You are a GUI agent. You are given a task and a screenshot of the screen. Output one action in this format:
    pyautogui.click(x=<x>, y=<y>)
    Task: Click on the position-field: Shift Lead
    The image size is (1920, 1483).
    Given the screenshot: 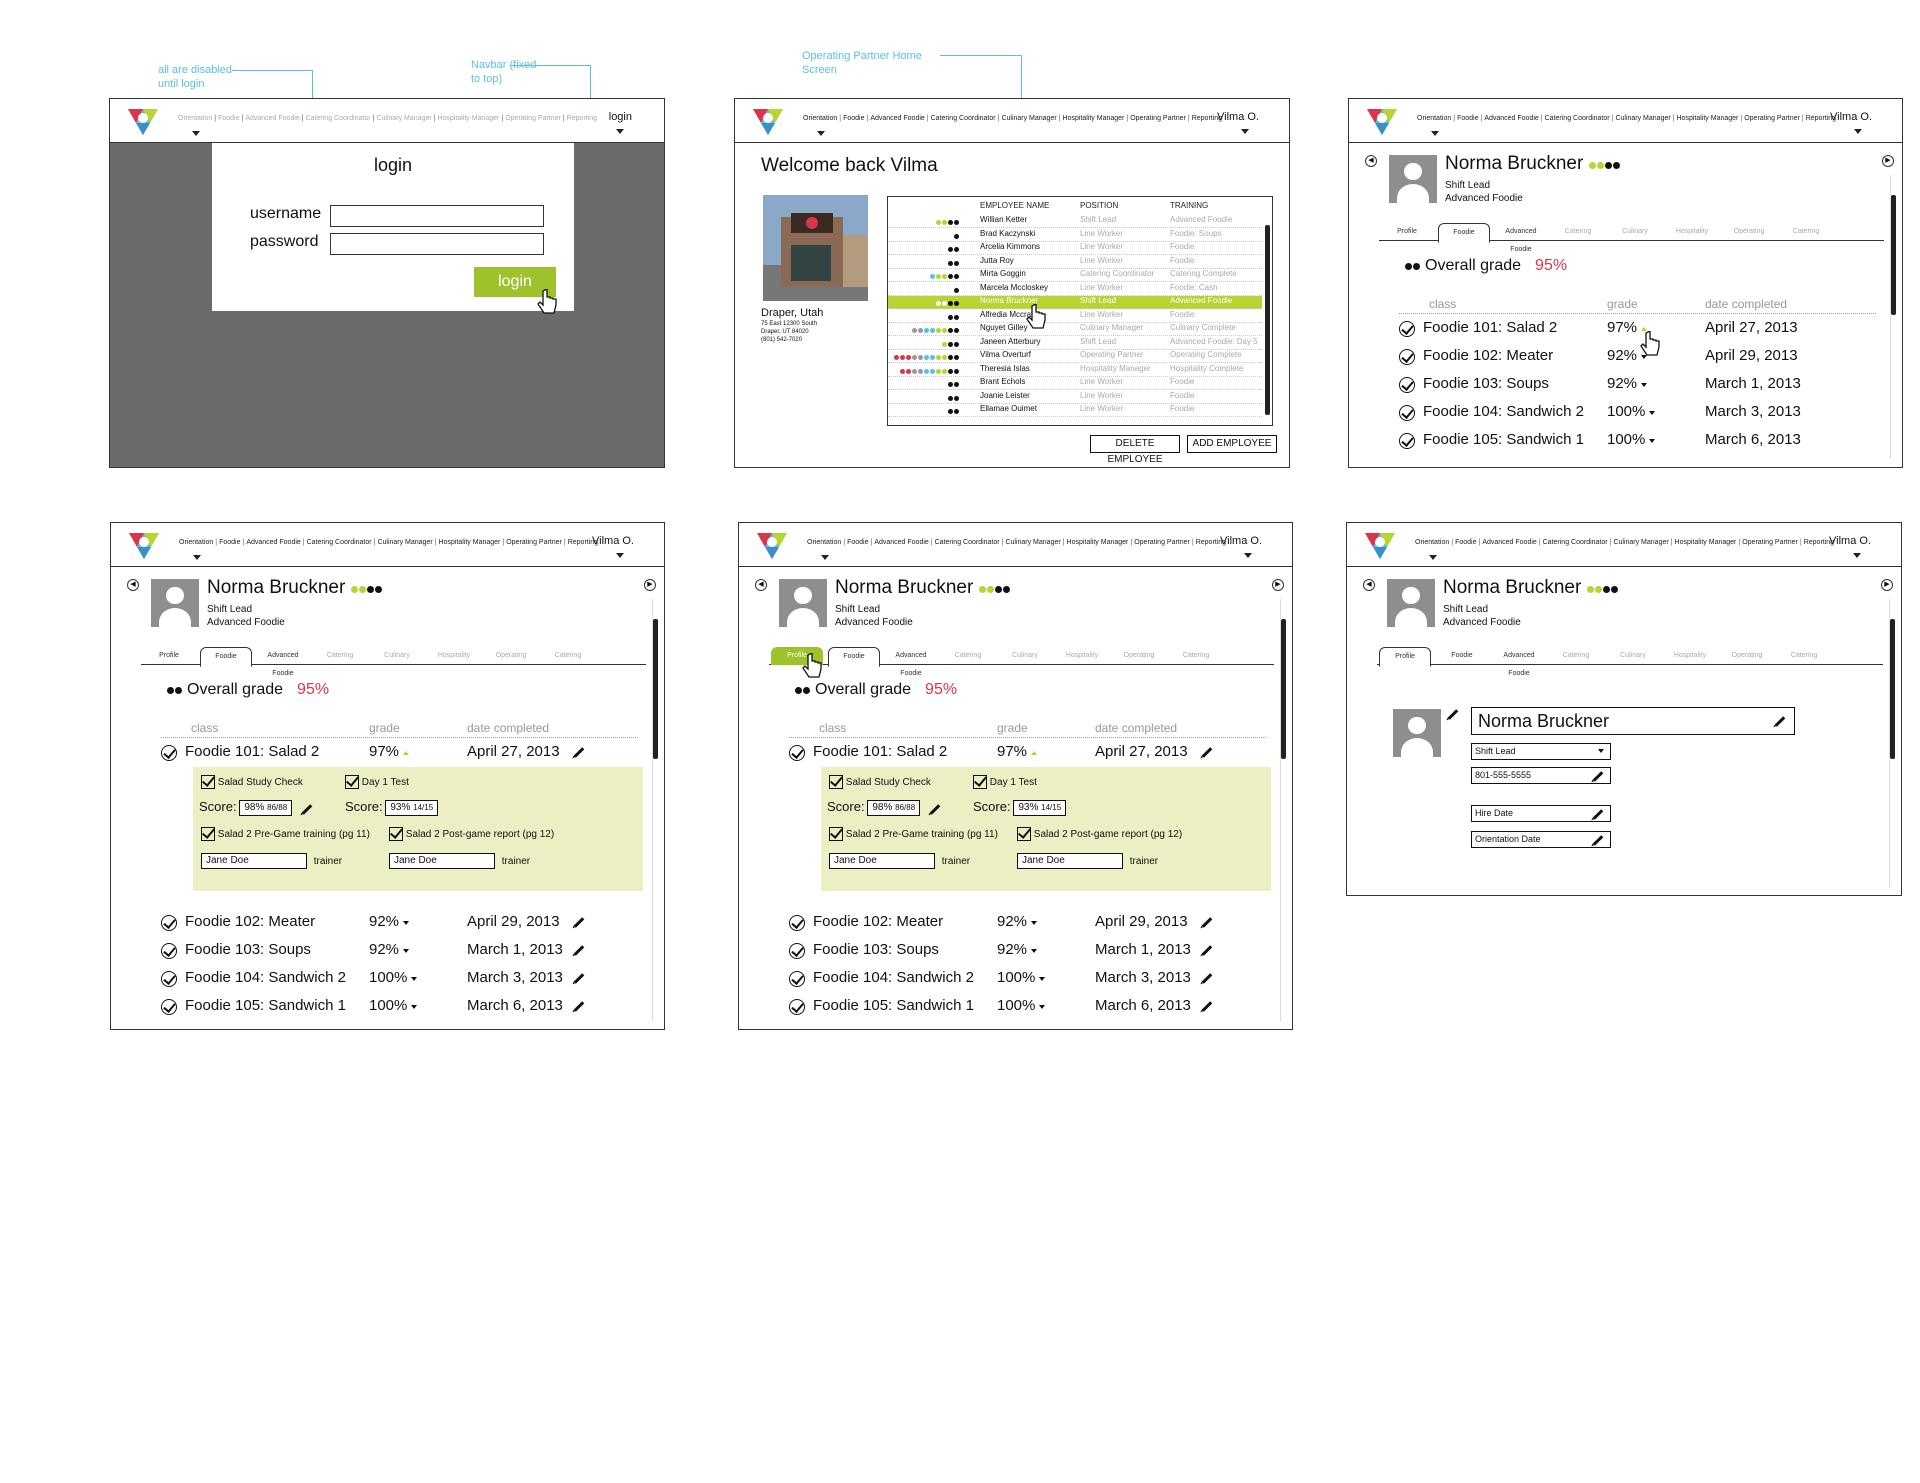 What is the action you would take?
    pyautogui.click(x=1541, y=751)
    